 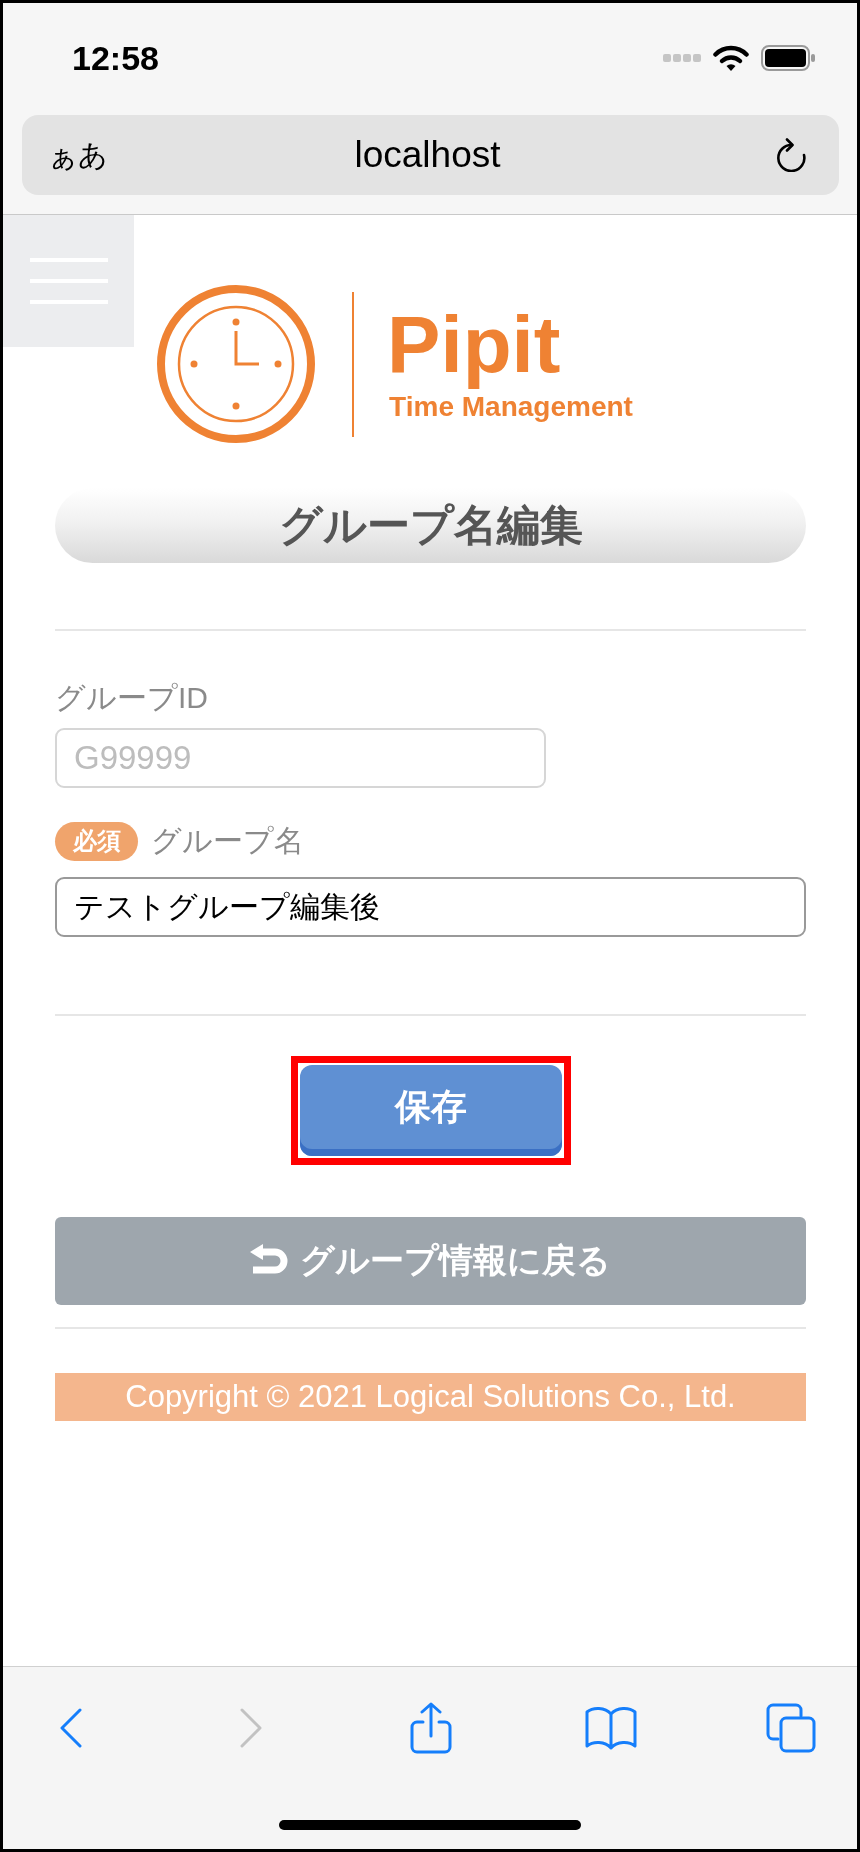 I want to click on field-label: グループID, so click(x=131, y=698).